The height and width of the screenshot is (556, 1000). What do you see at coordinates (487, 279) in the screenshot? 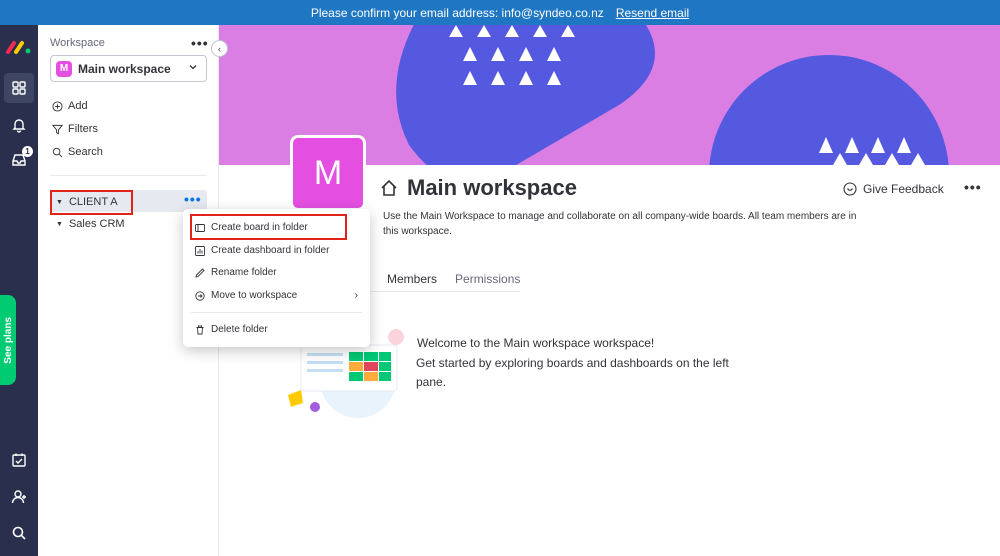
I see `tab-permissions: Permissions` at bounding box center [487, 279].